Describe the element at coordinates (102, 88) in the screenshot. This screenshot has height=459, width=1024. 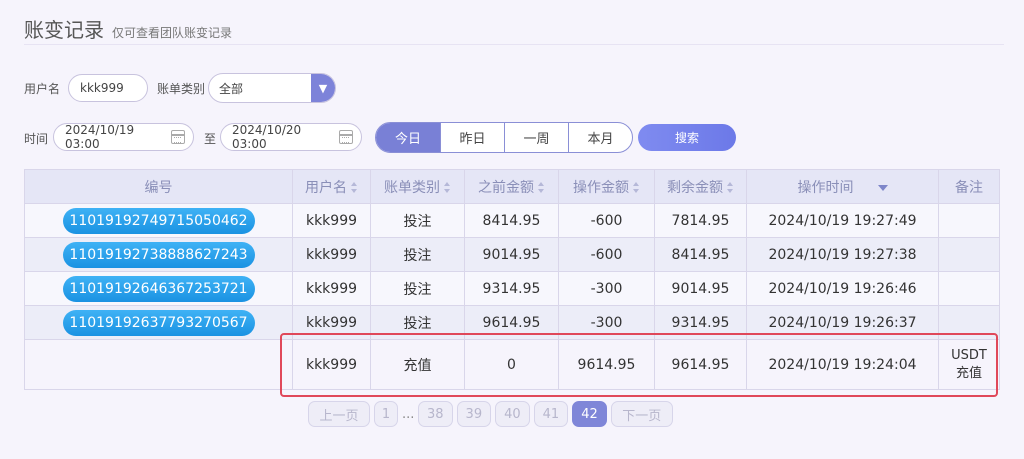
I see `username-value: kkk999` at that location.